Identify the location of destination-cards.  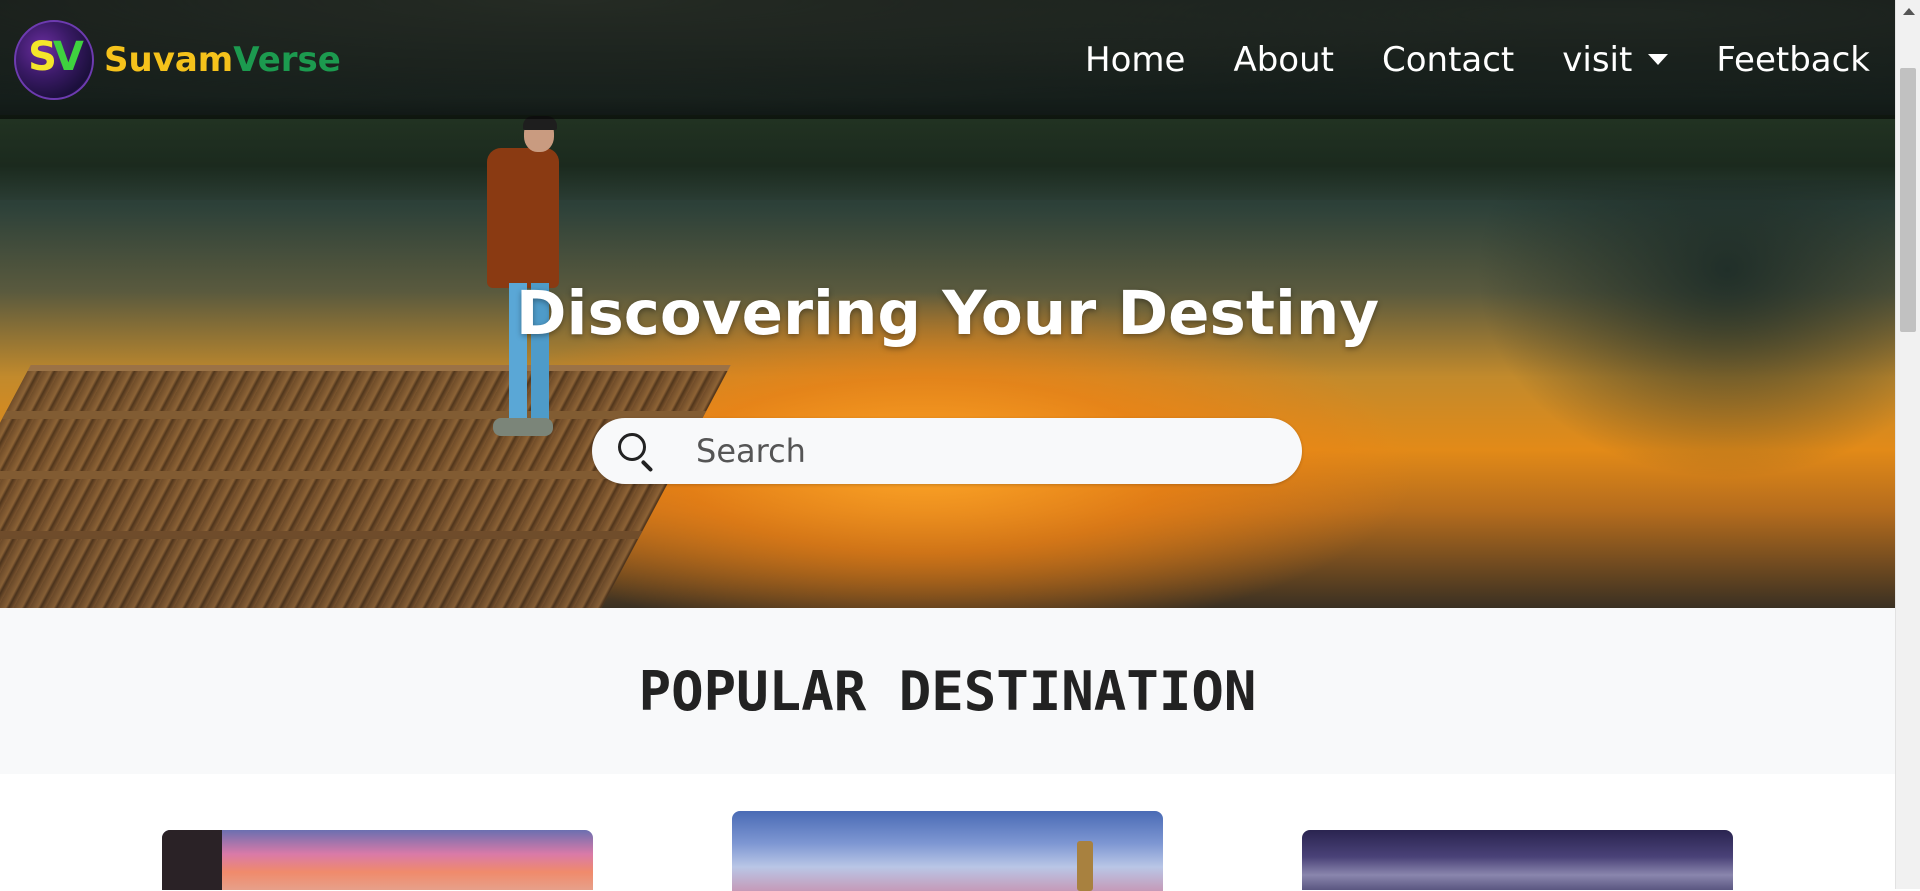
(947, 832).